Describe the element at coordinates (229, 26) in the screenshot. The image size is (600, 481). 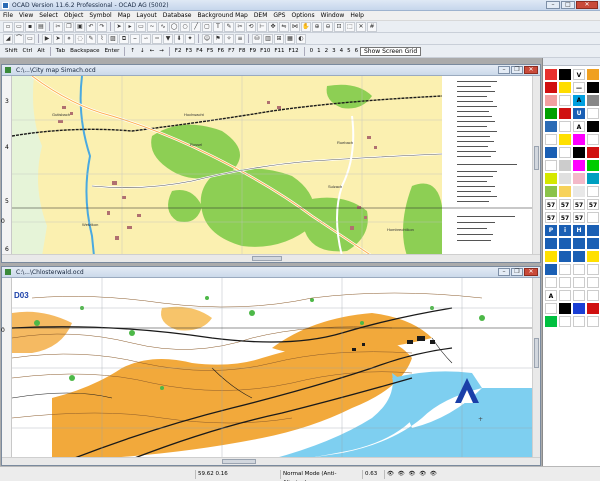
I see `edit-point-icon: ✎` at that location.